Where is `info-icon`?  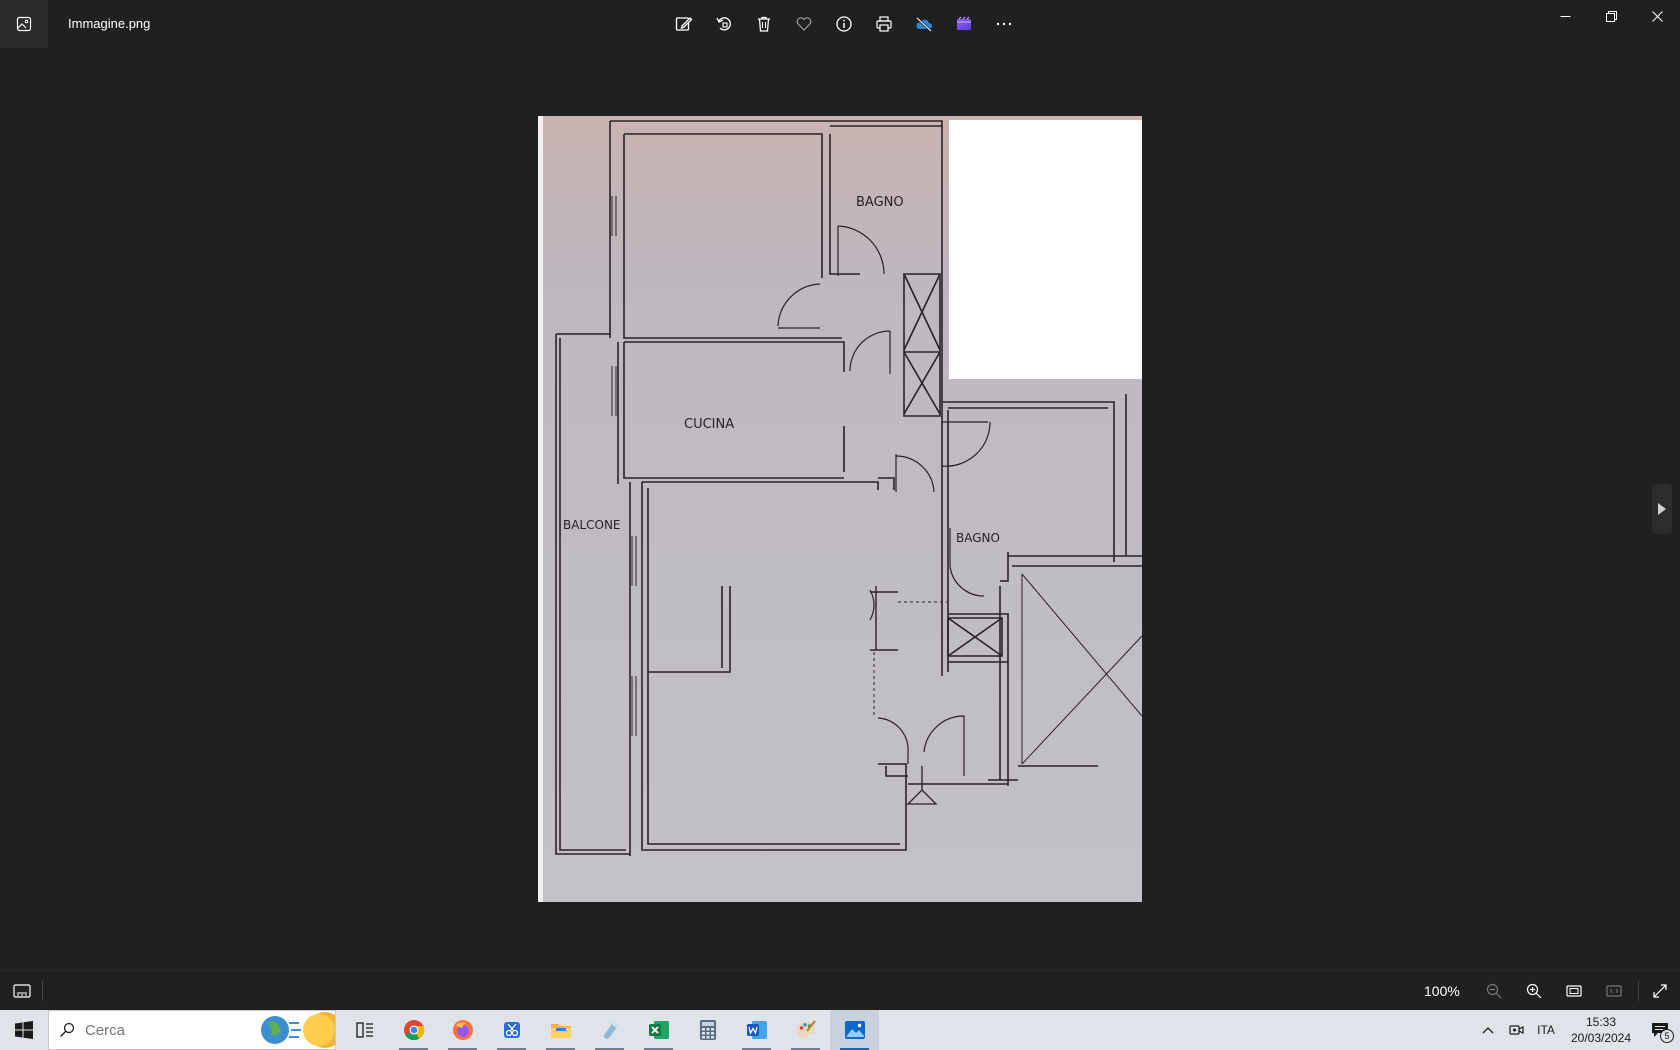 info-icon is located at coordinates (844, 24).